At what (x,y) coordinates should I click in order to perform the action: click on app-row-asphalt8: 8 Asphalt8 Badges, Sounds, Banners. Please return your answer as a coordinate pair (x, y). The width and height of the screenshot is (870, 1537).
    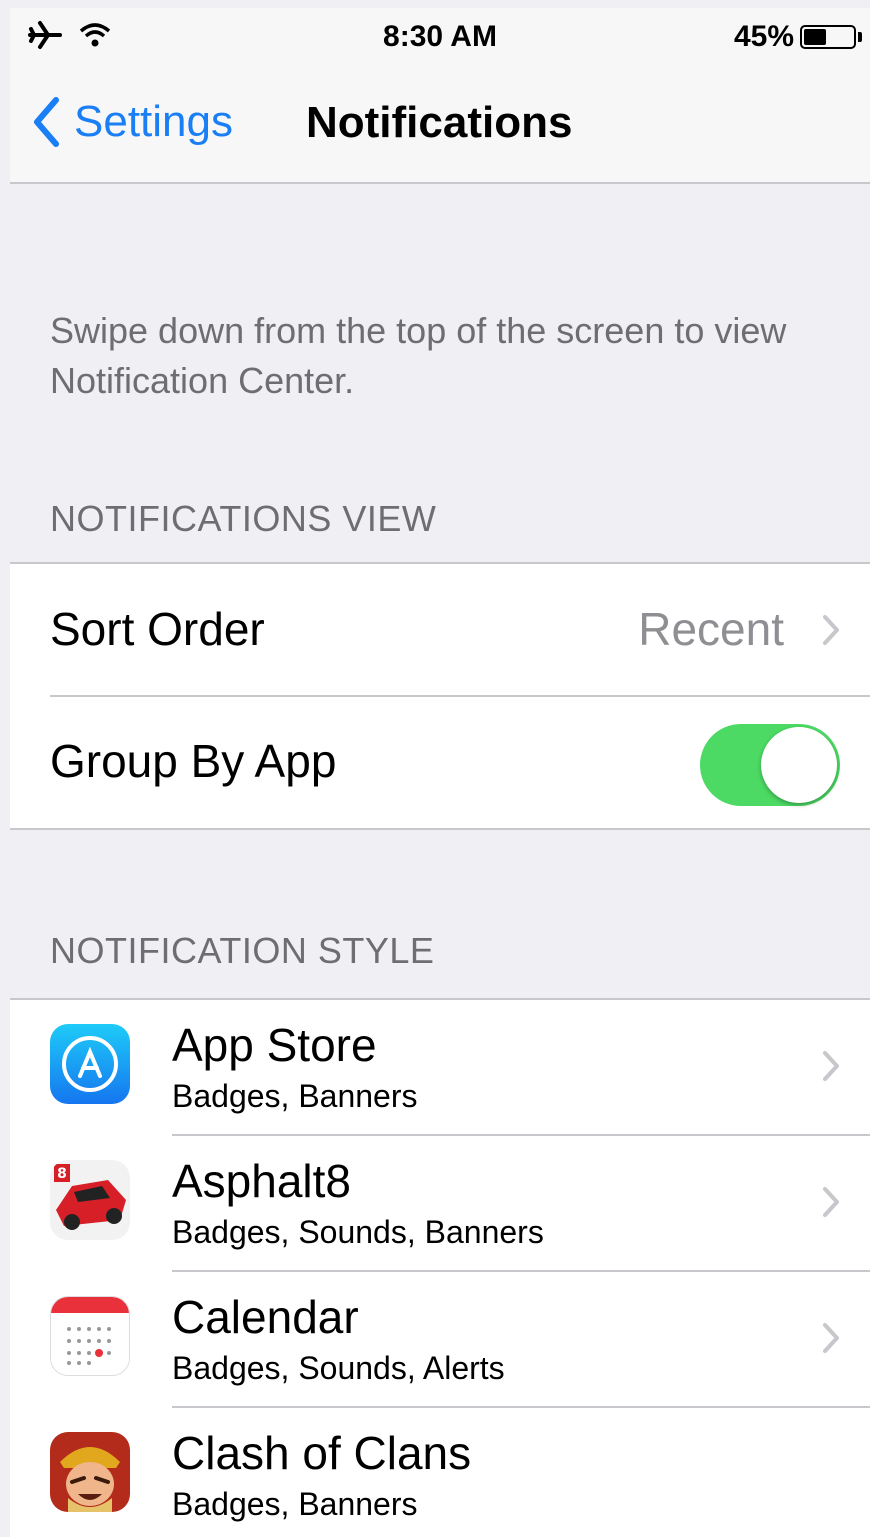
    Looking at the image, I should click on (440, 1204).